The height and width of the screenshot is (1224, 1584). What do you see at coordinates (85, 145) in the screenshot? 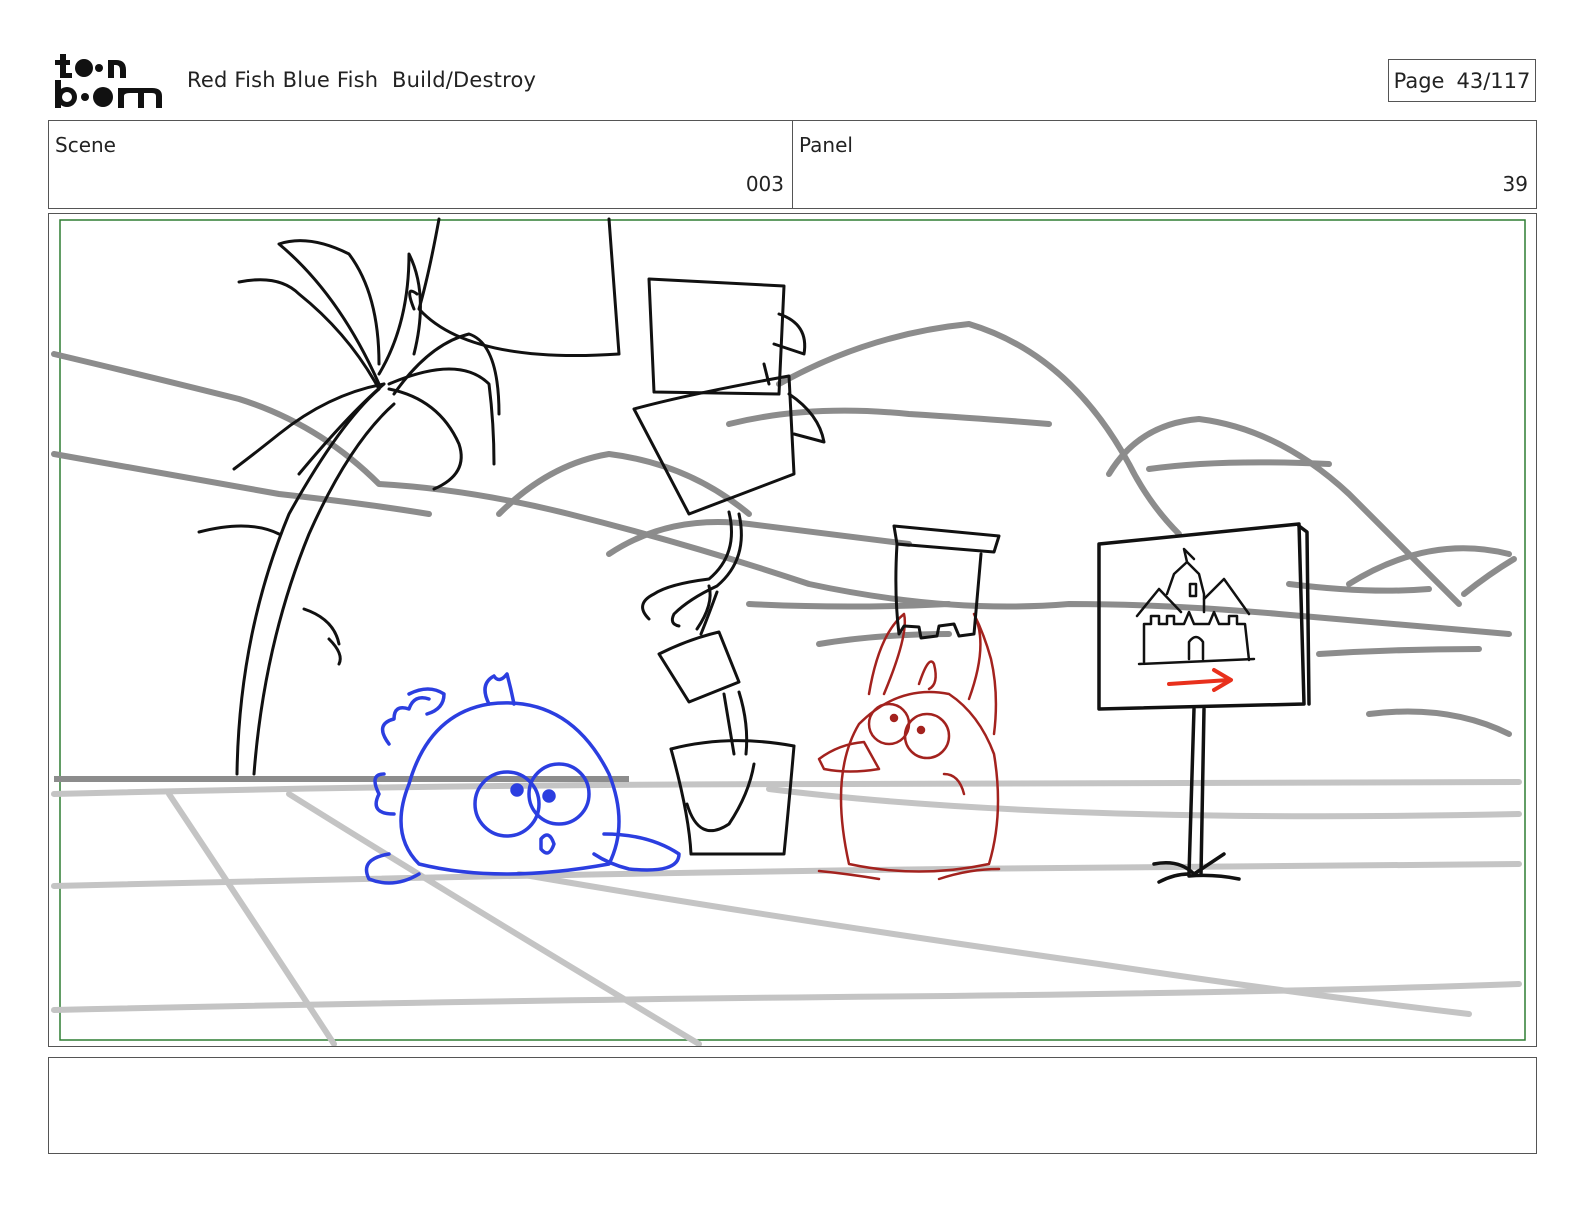
I see `scene-label: Scene` at bounding box center [85, 145].